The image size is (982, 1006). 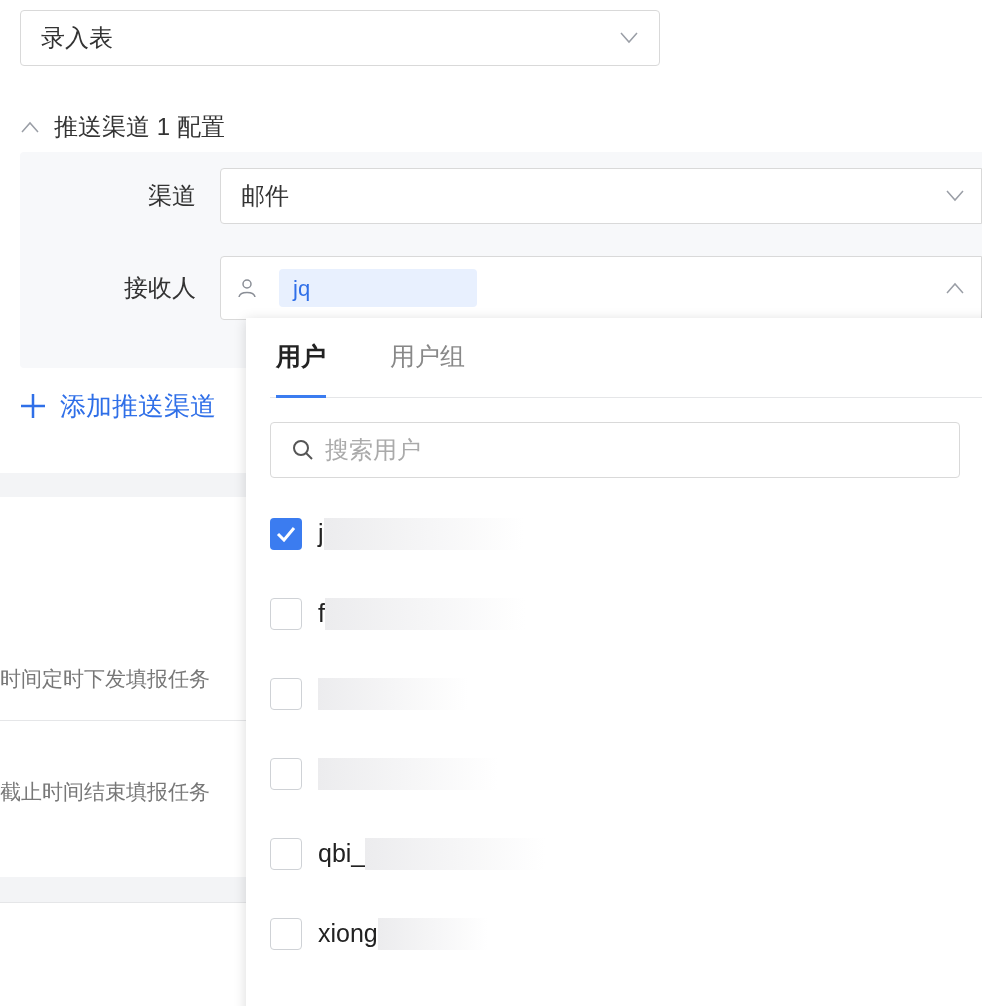 I want to click on channel-select: 邮件, so click(x=601, y=196).